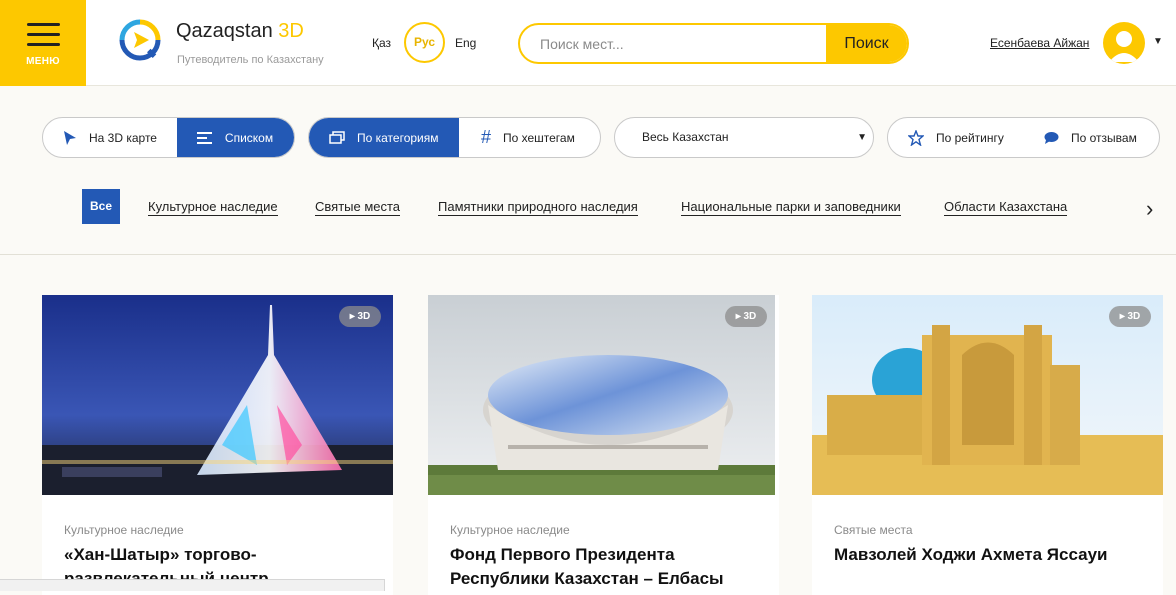 The height and width of the screenshot is (595, 1176). What do you see at coordinates (674, 43) in the screenshot?
I see `search-input` at bounding box center [674, 43].